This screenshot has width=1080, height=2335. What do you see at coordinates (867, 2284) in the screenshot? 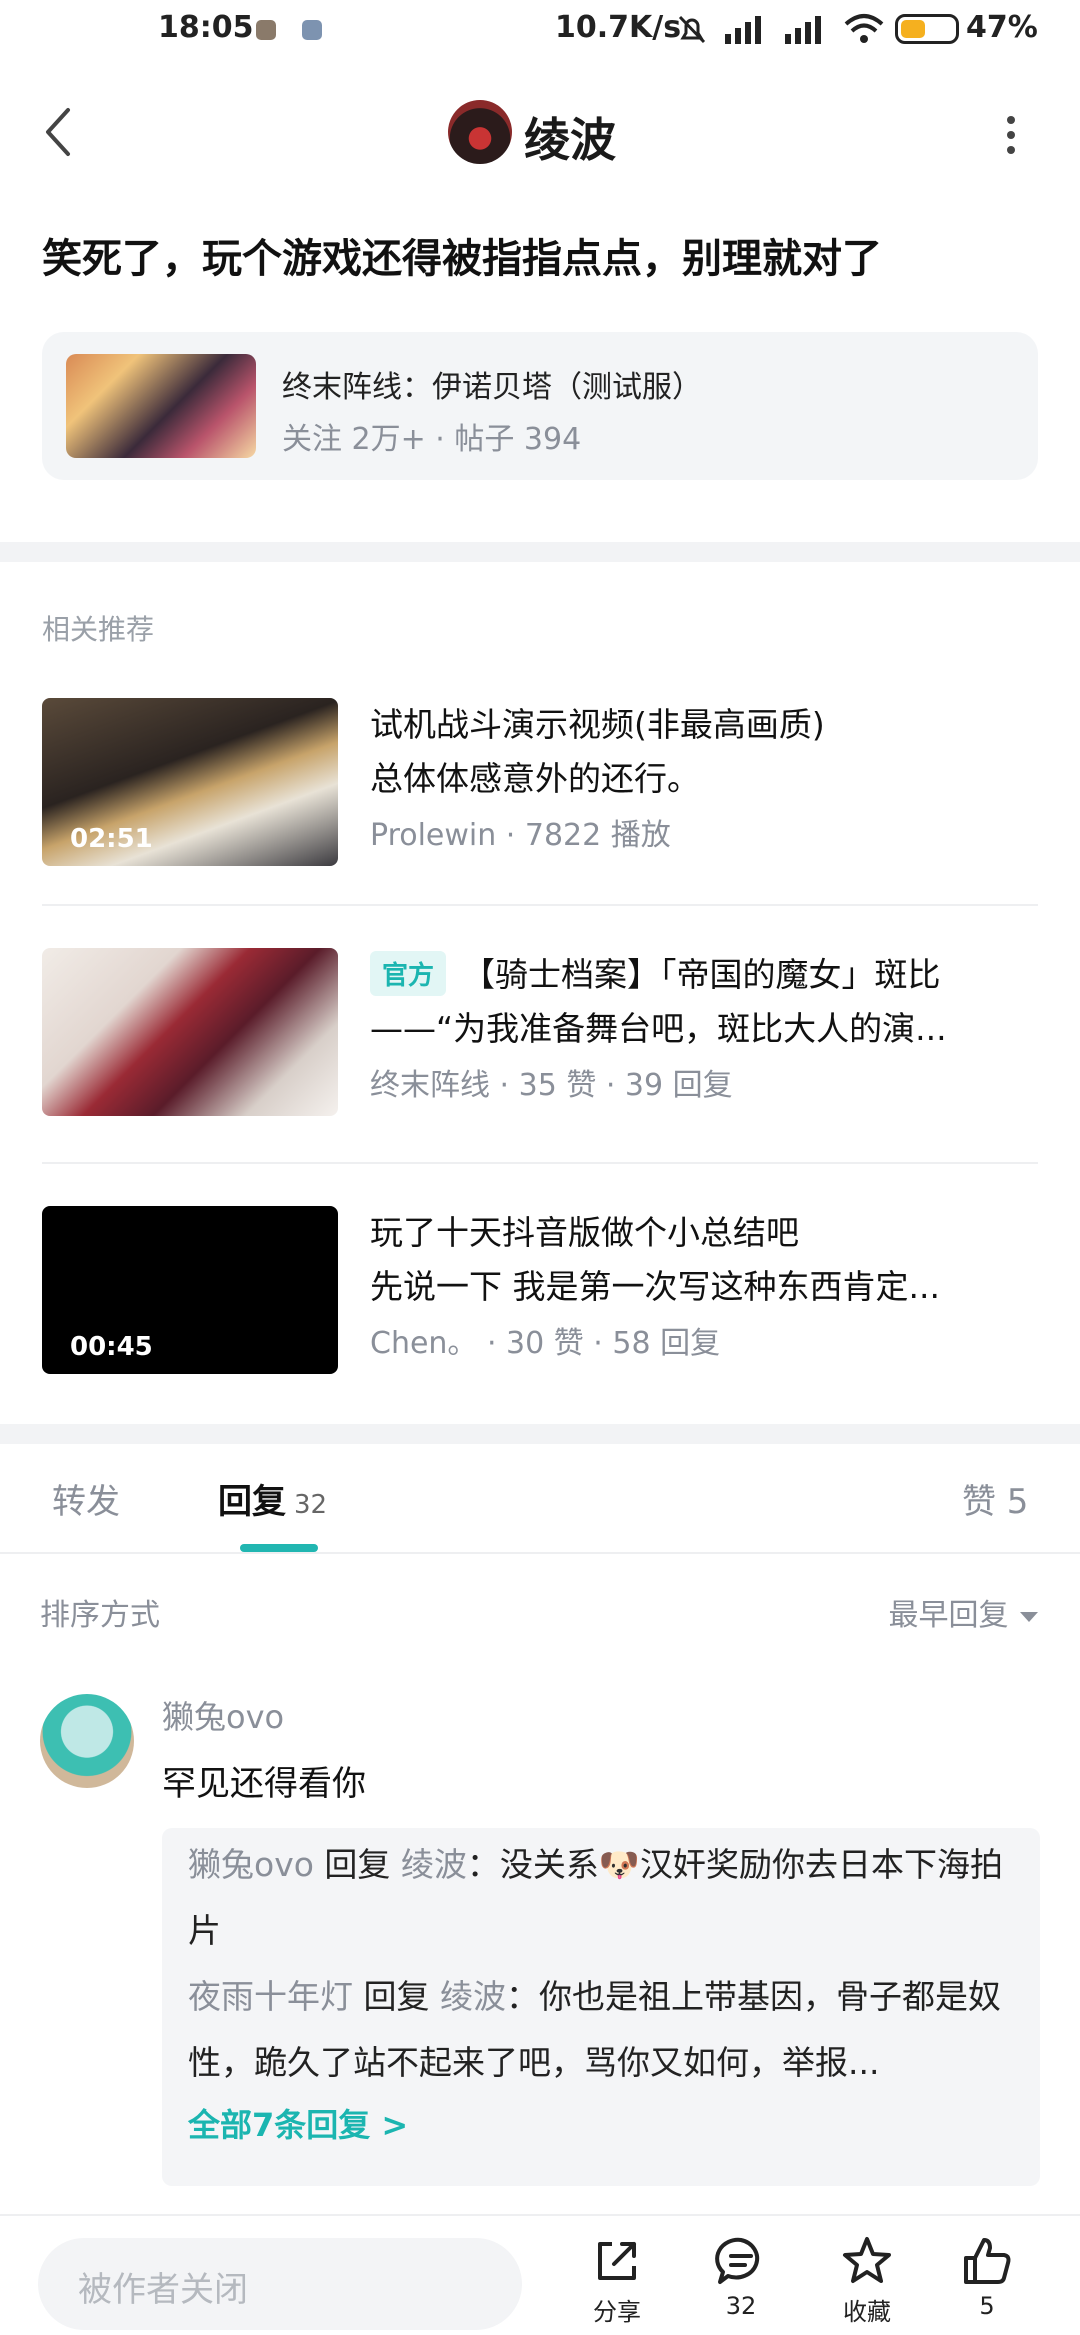
I see `favorite-button: 收藏` at bounding box center [867, 2284].